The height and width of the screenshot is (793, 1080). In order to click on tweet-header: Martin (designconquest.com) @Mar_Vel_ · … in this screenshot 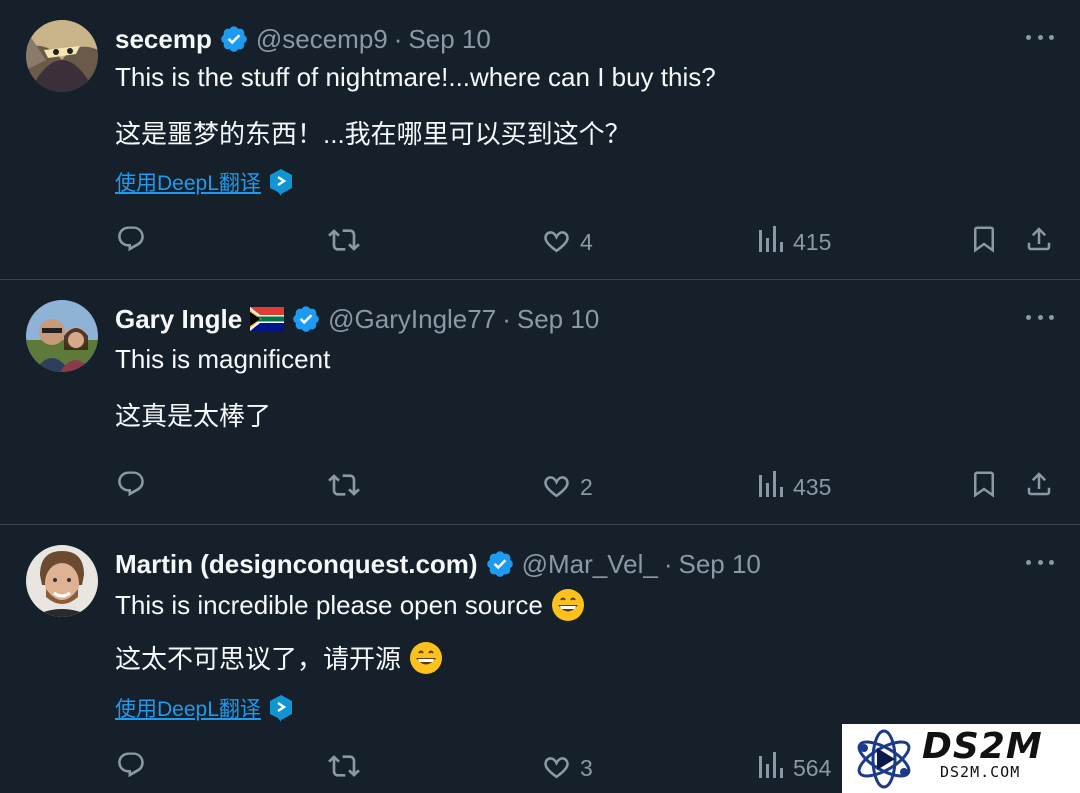, I will do `click(438, 564)`.